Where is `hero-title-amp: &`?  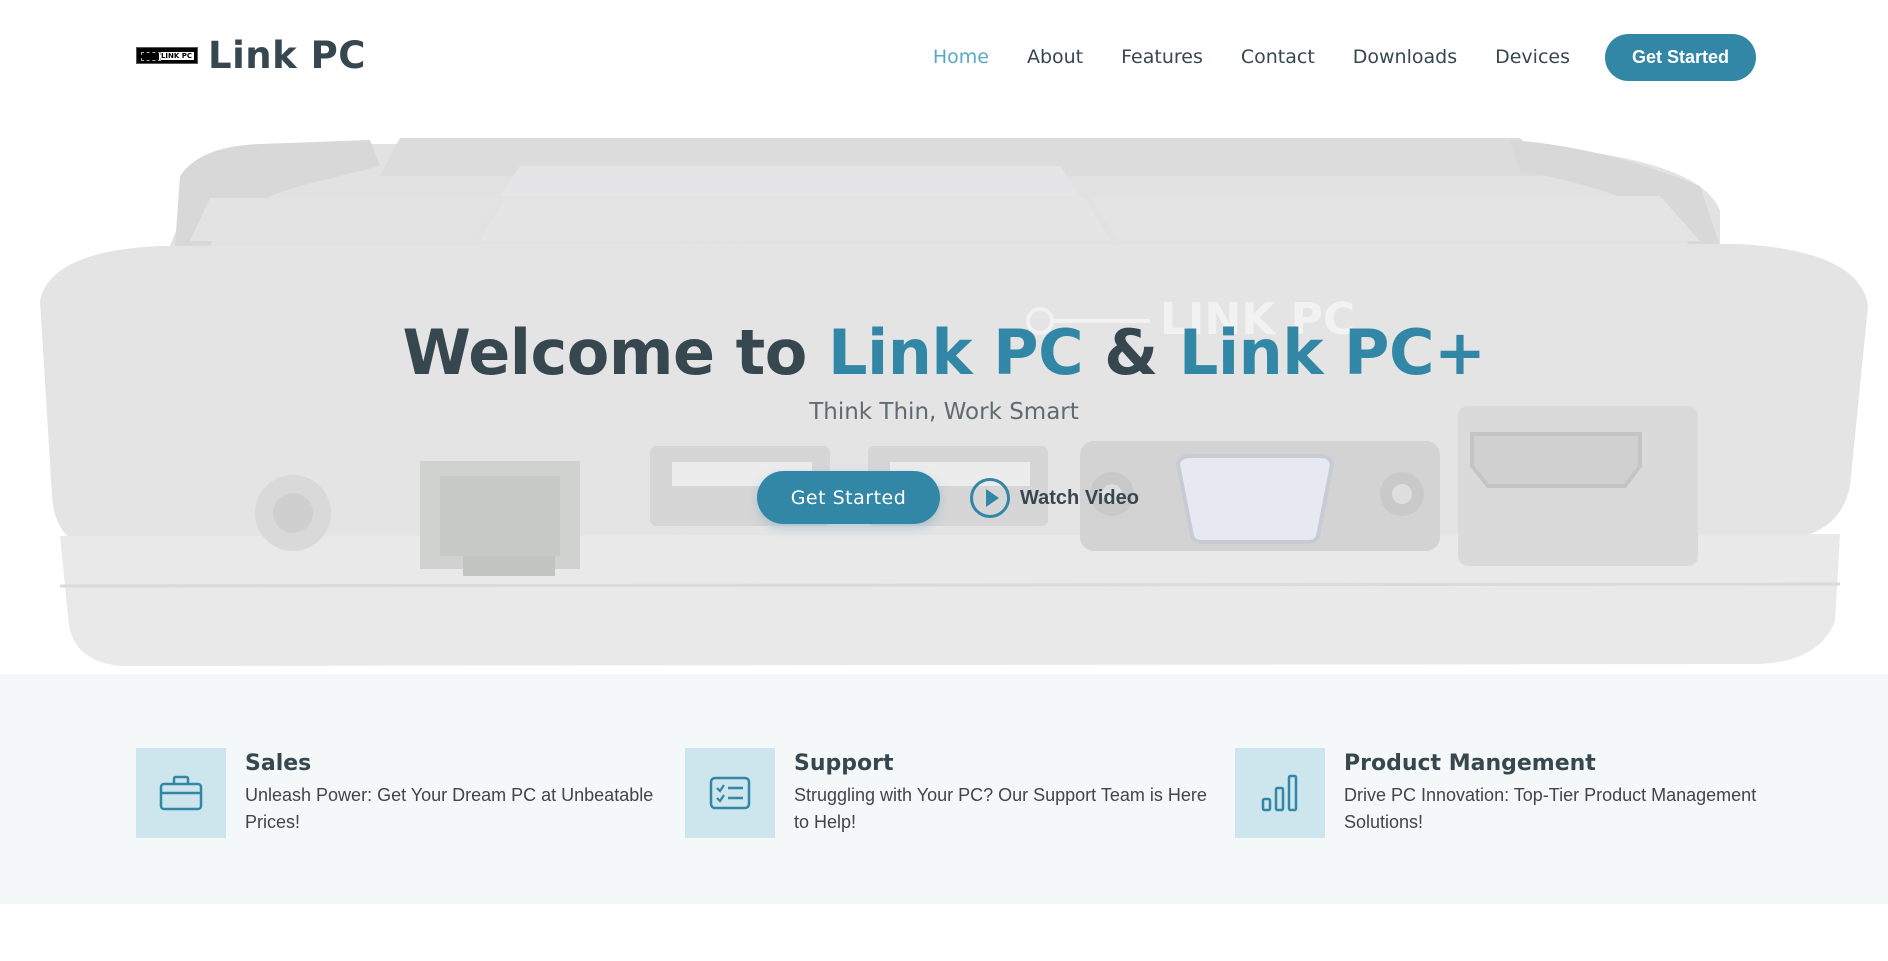 hero-title-amp: & is located at coordinates (1131, 352).